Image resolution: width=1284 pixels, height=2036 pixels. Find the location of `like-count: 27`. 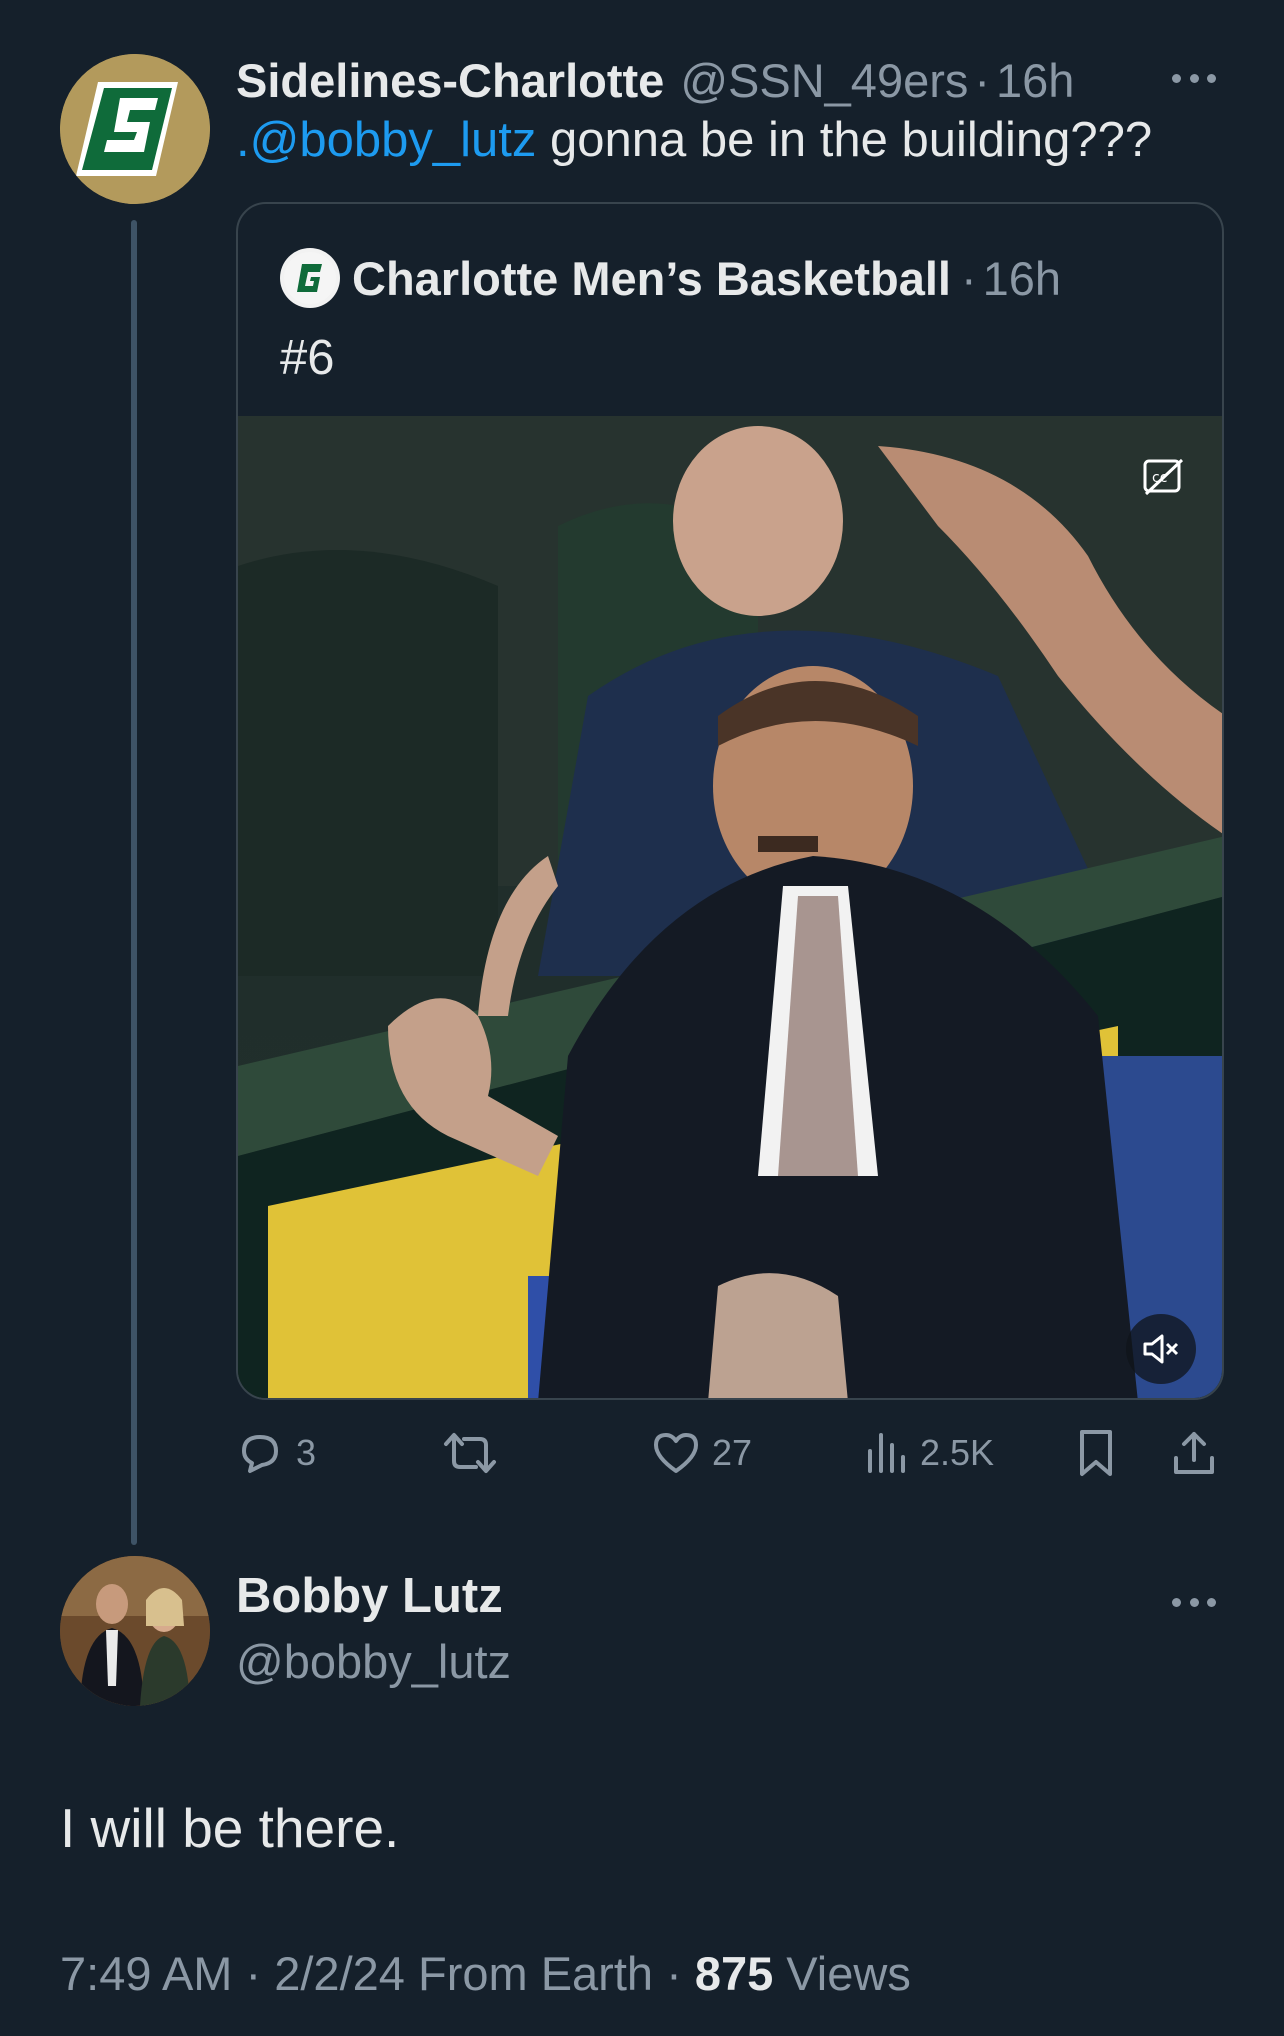

like-count: 27 is located at coordinates (732, 1452).